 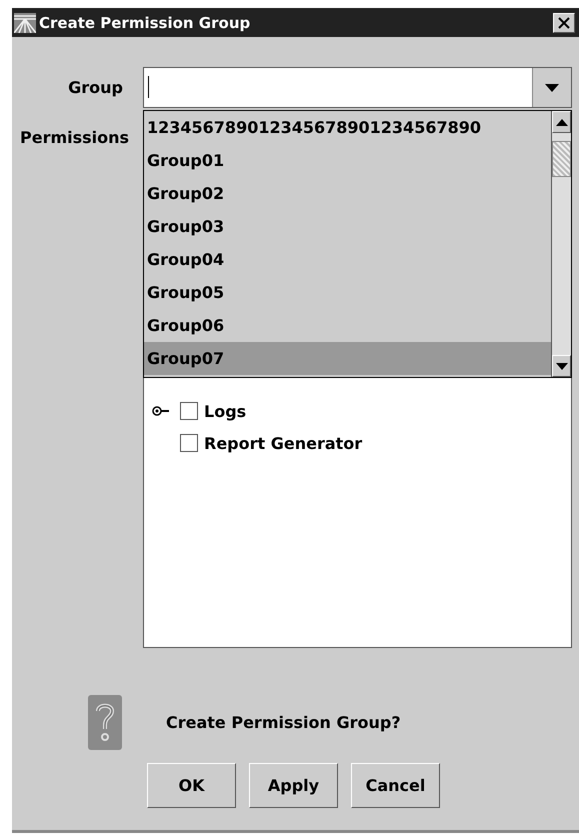 What do you see at coordinates (347, 358) in the screenshot?
I see `dropdown-item: Group07` at bounding box center [347, 358].